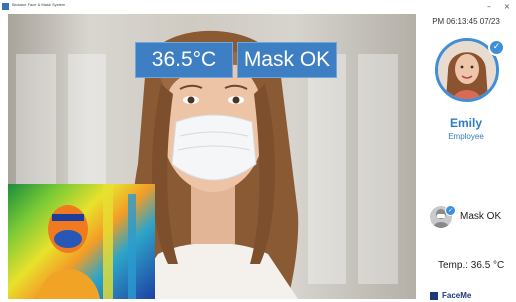 This screenshot has width=516, height=302. I want to click on app-icon, so click(5, 6).